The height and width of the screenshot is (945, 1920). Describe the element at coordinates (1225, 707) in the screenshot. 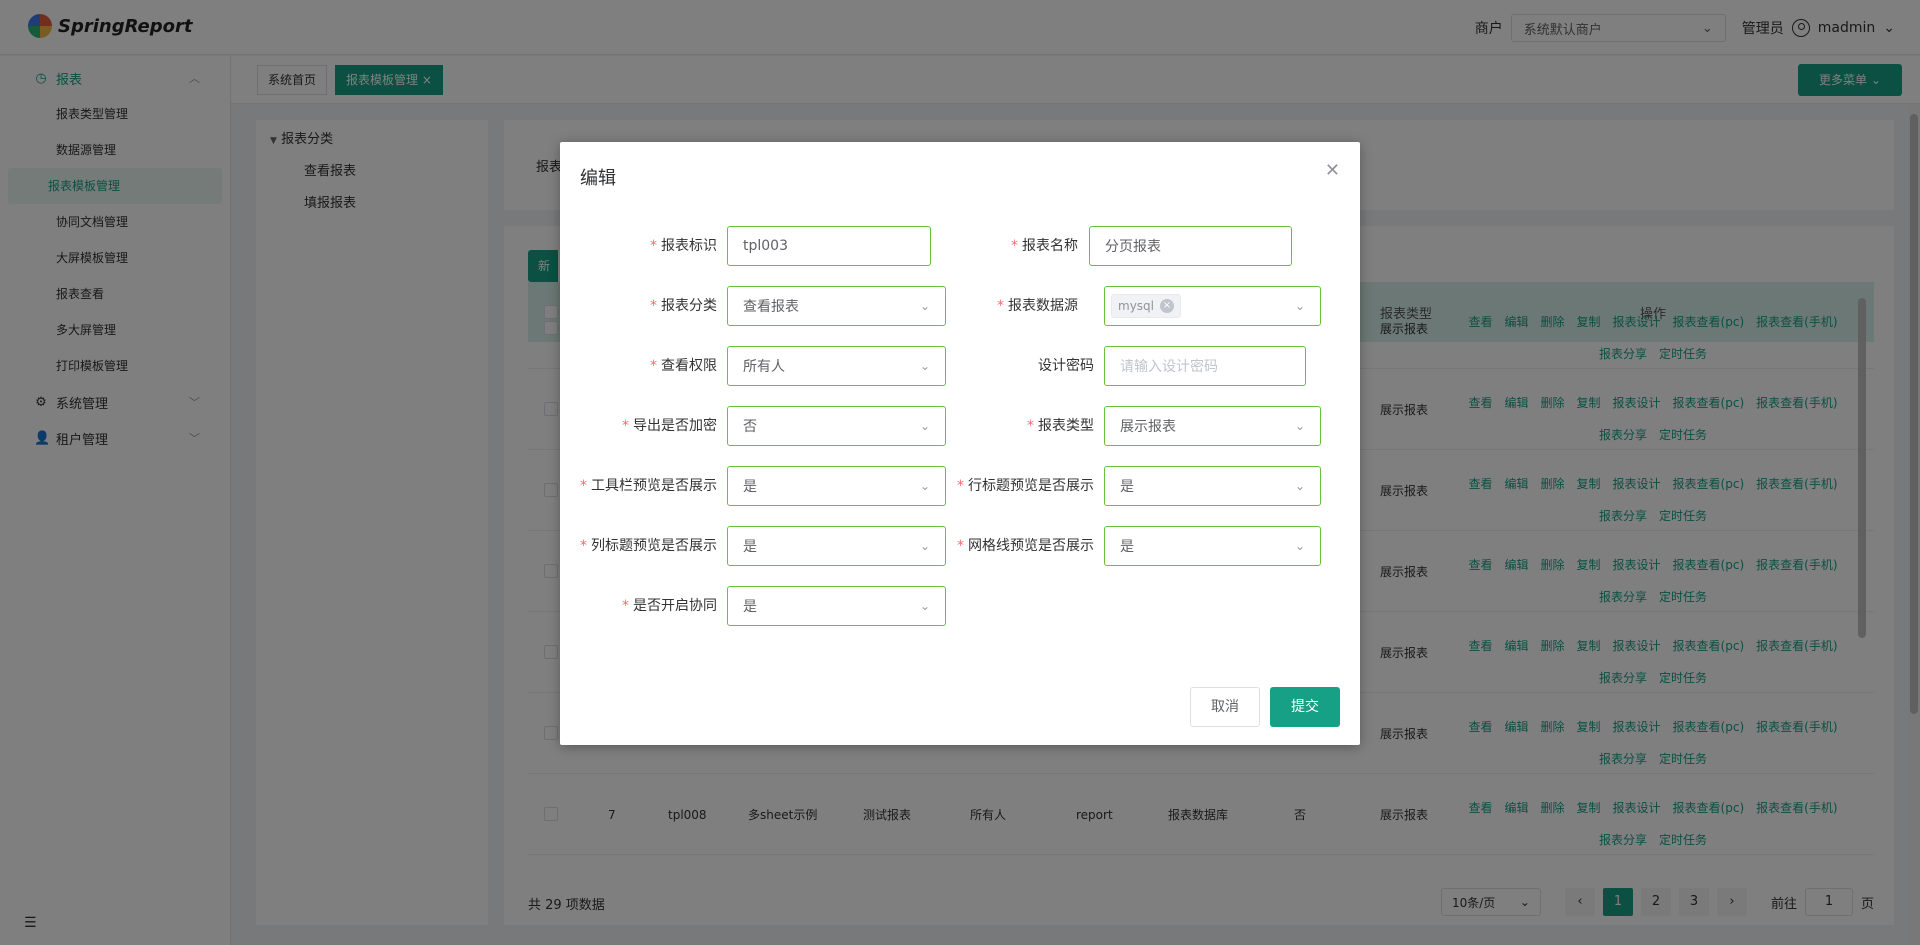

I see `cancel-button: 取消` at that location.